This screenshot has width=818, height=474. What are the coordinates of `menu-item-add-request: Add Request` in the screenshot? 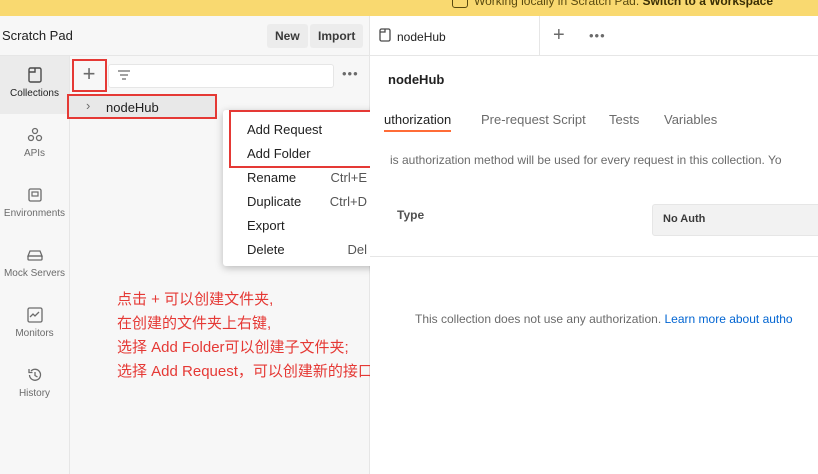 It's located at (307, 130).